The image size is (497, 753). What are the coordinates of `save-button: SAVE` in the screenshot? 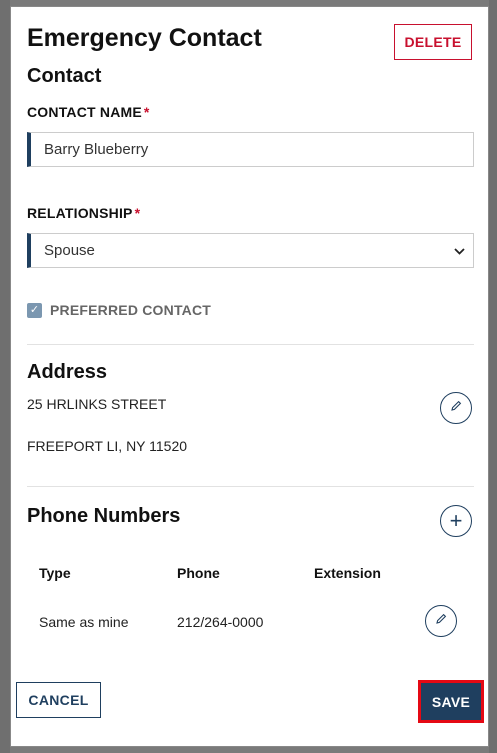 It's located at (451, 701).